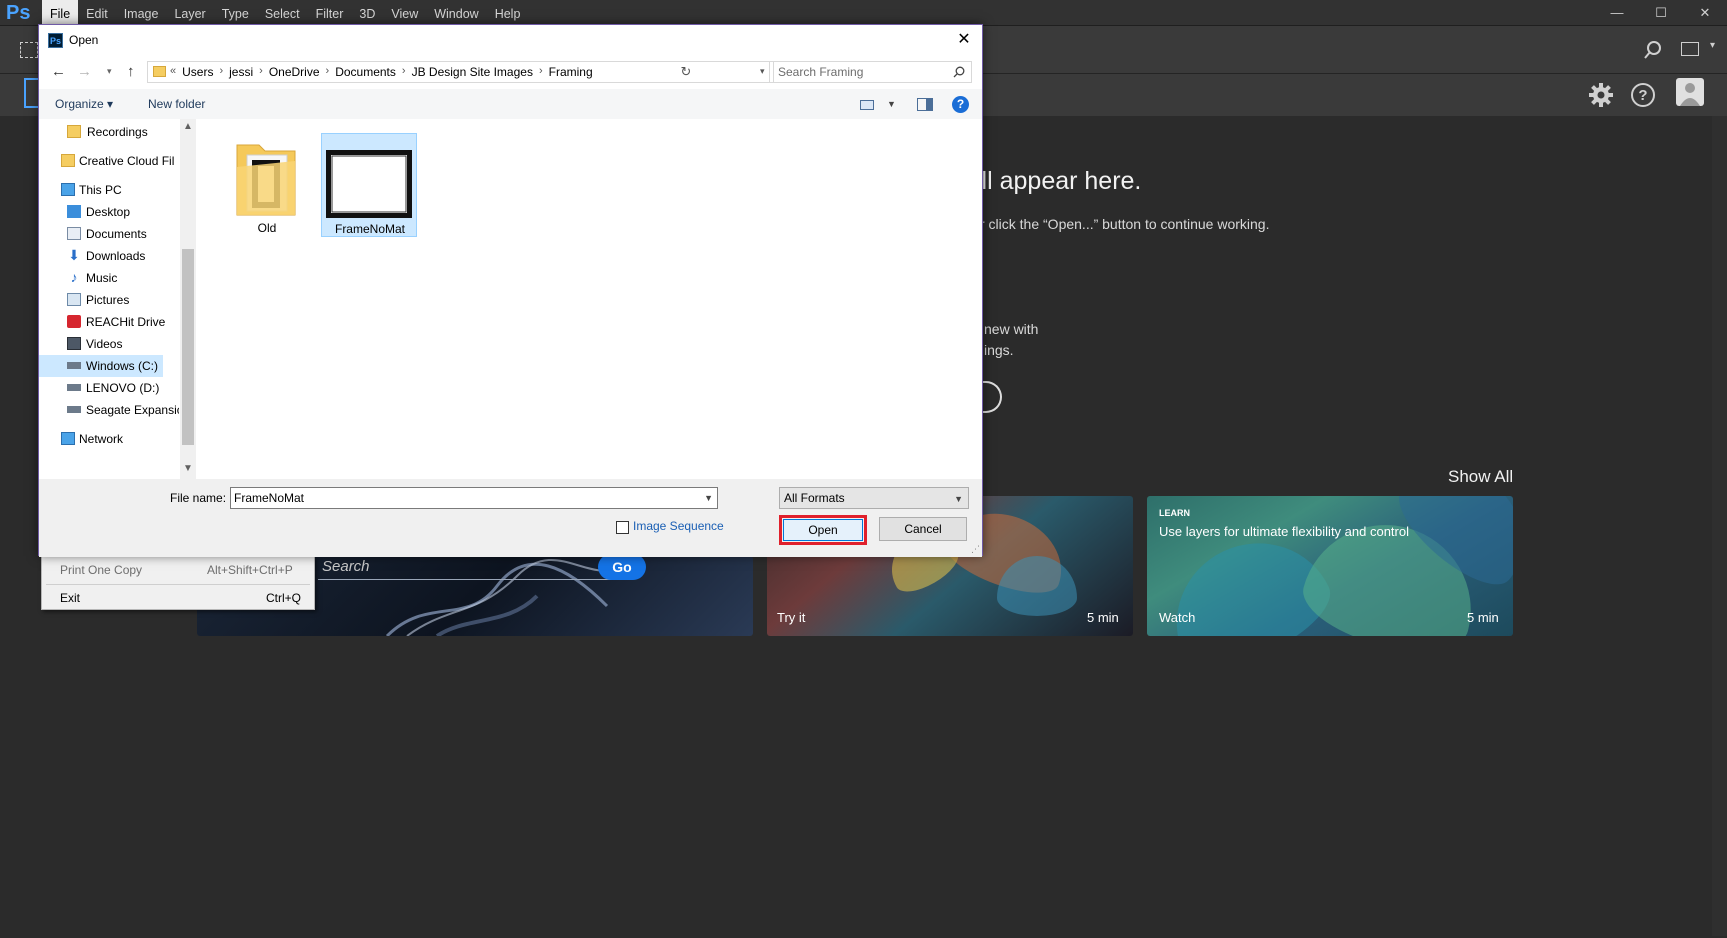  I want to click on menu-help: Help, so click(508, 13).